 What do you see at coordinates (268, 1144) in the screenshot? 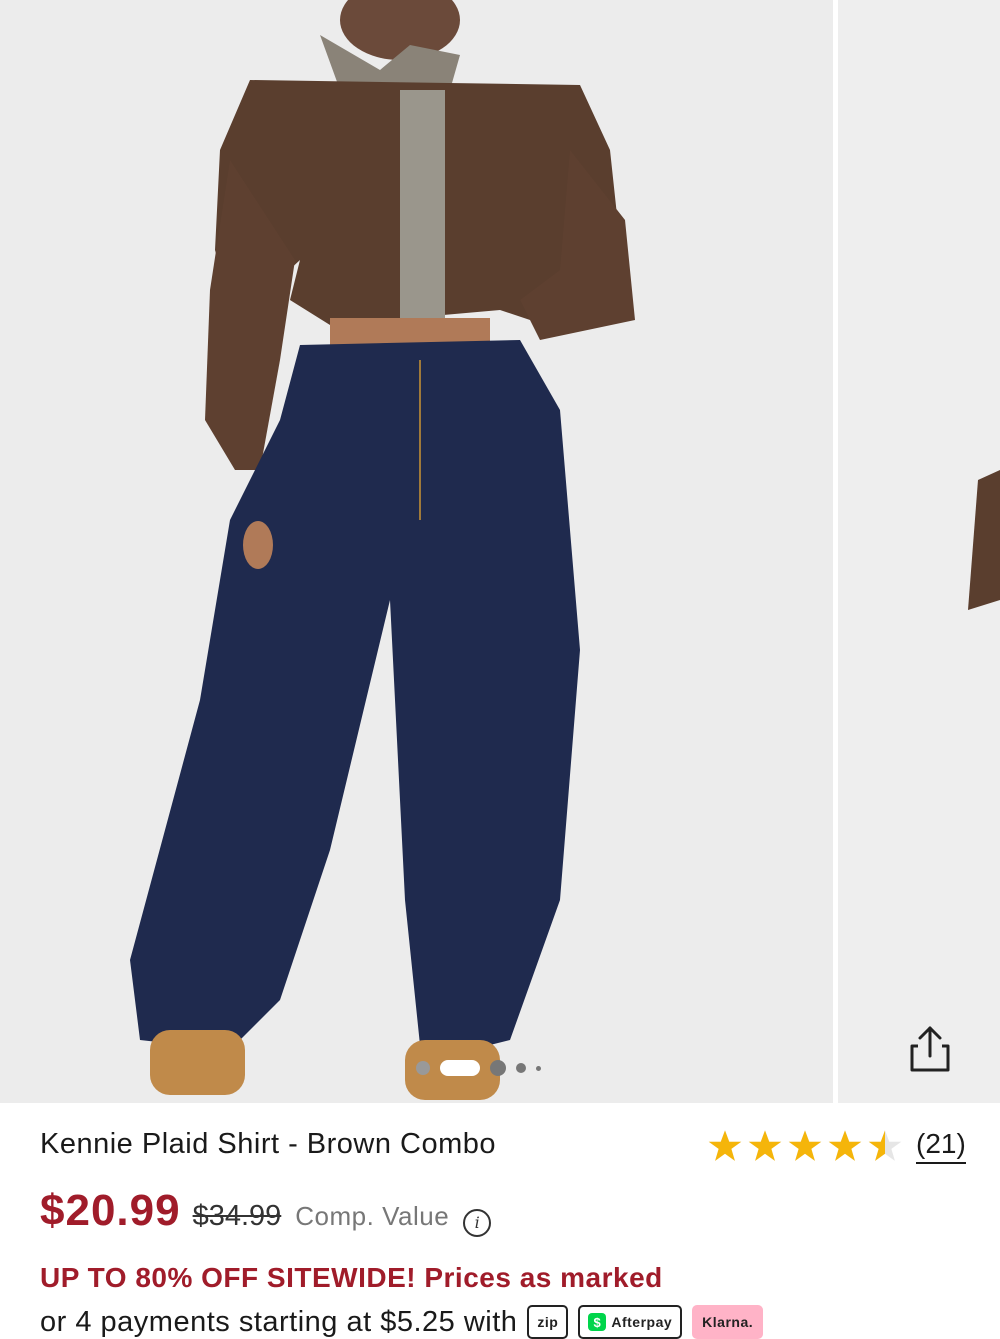
I see `product-title: Kennie Plaid Shirt - Brown Combo` at bounding box center [268, 1144].